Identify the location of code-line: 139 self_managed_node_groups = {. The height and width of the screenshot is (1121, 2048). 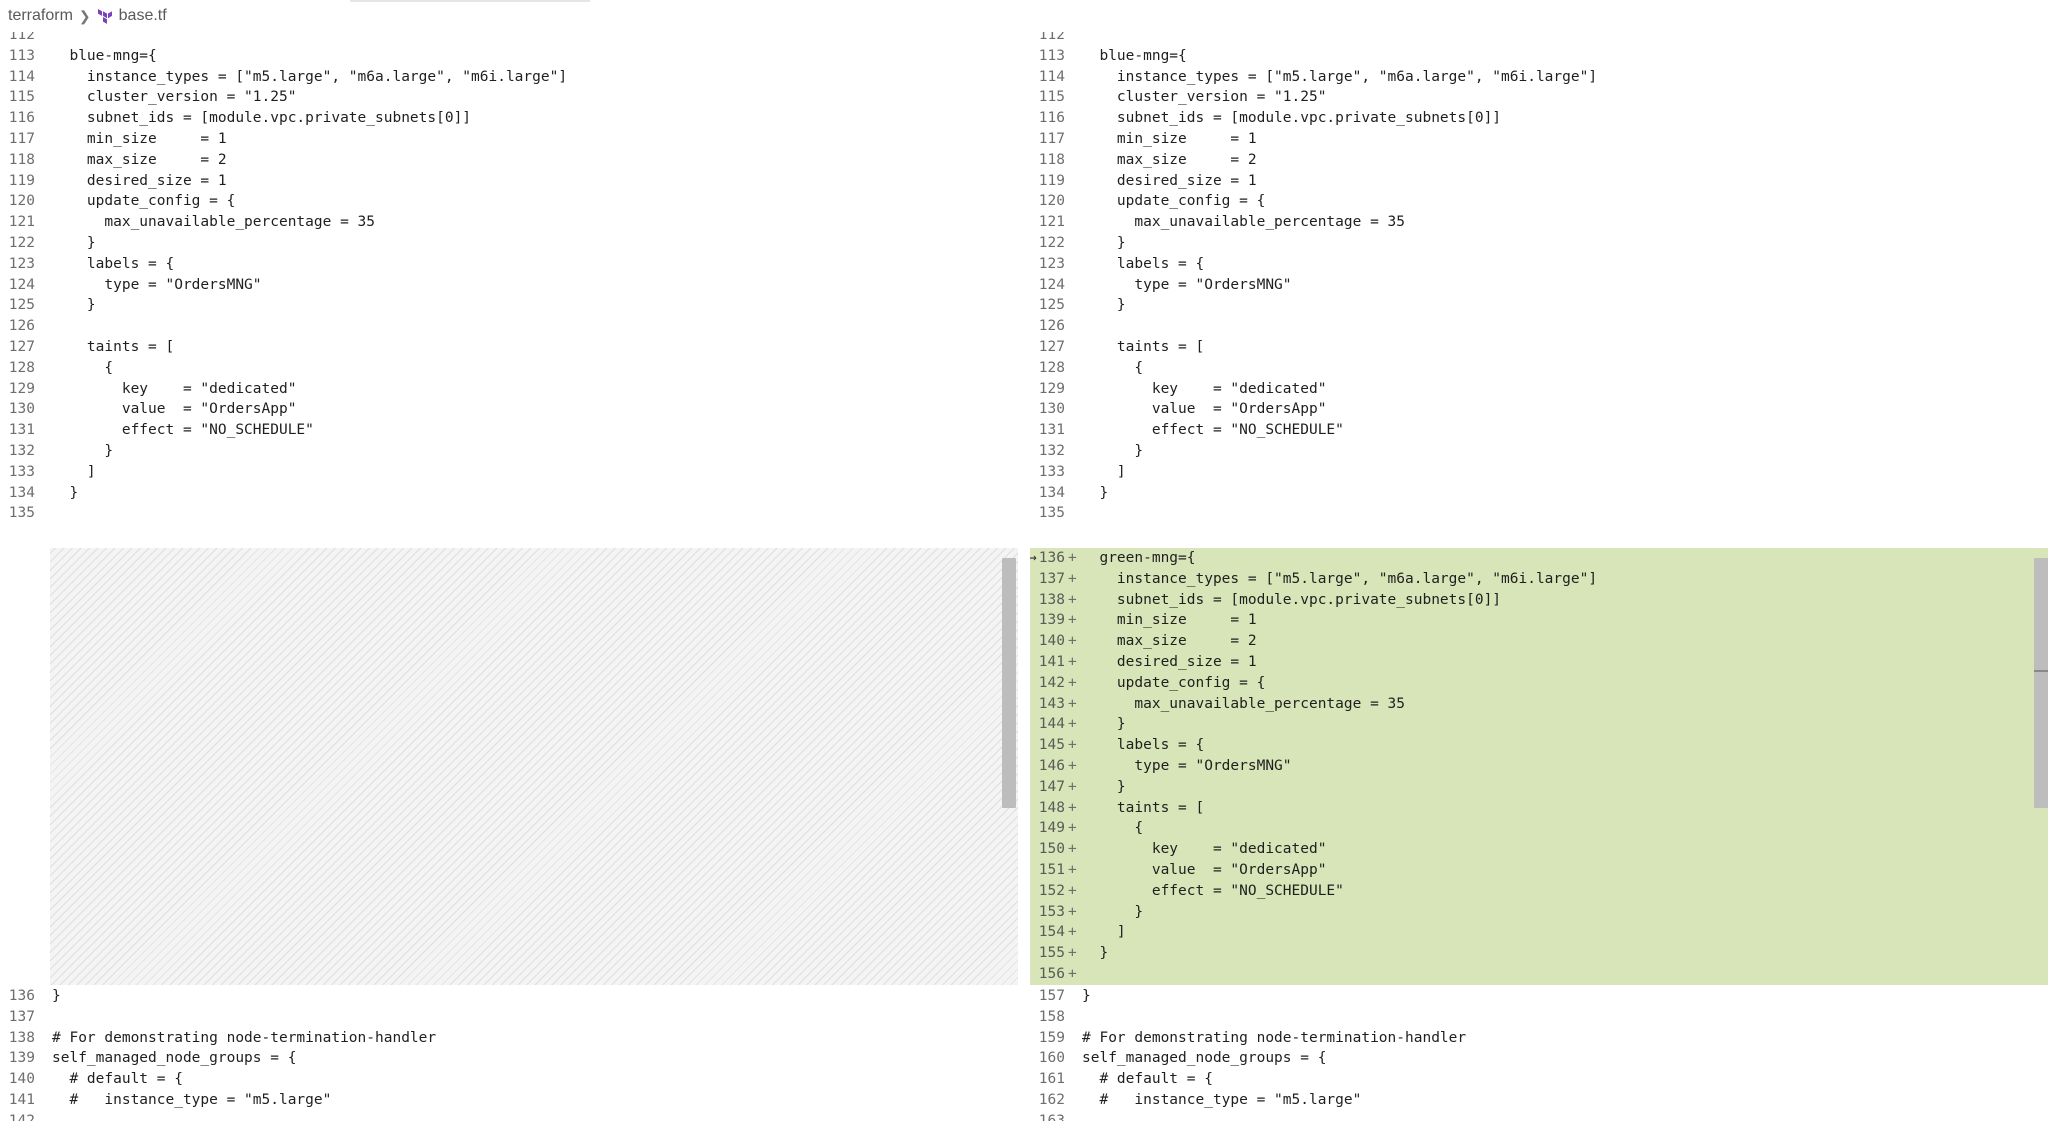
(509, 1058).